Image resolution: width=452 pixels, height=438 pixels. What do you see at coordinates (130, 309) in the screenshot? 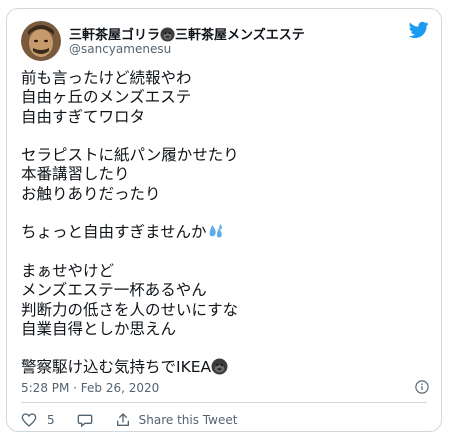
I see `tweet-line: 判断力の低さを人のせいにすな` at bounding box center [130, 309].